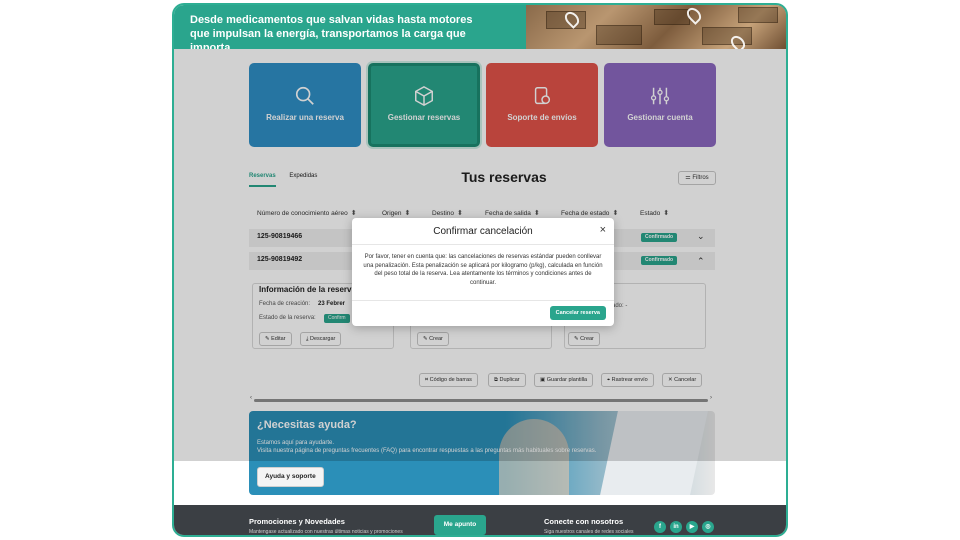 Image resolution: width=960 pixels, height=540 pixels. What do you see at coordinates (692, 527) in the screenshot?
I see `youtube-icon: ▶` at bounding box center [692, 527].